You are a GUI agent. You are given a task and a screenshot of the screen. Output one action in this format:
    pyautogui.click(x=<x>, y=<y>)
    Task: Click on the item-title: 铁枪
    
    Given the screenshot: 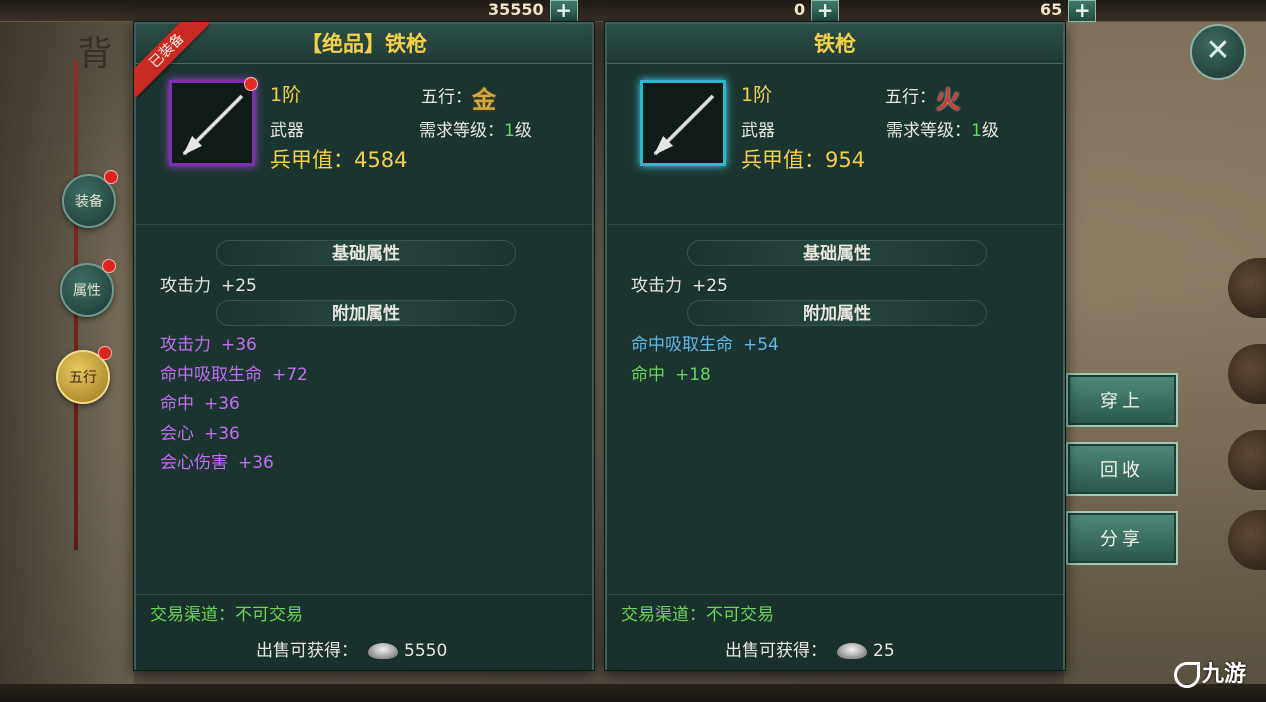 What is the action you would take?
    pyautogui.click(x=835, y=44)
    